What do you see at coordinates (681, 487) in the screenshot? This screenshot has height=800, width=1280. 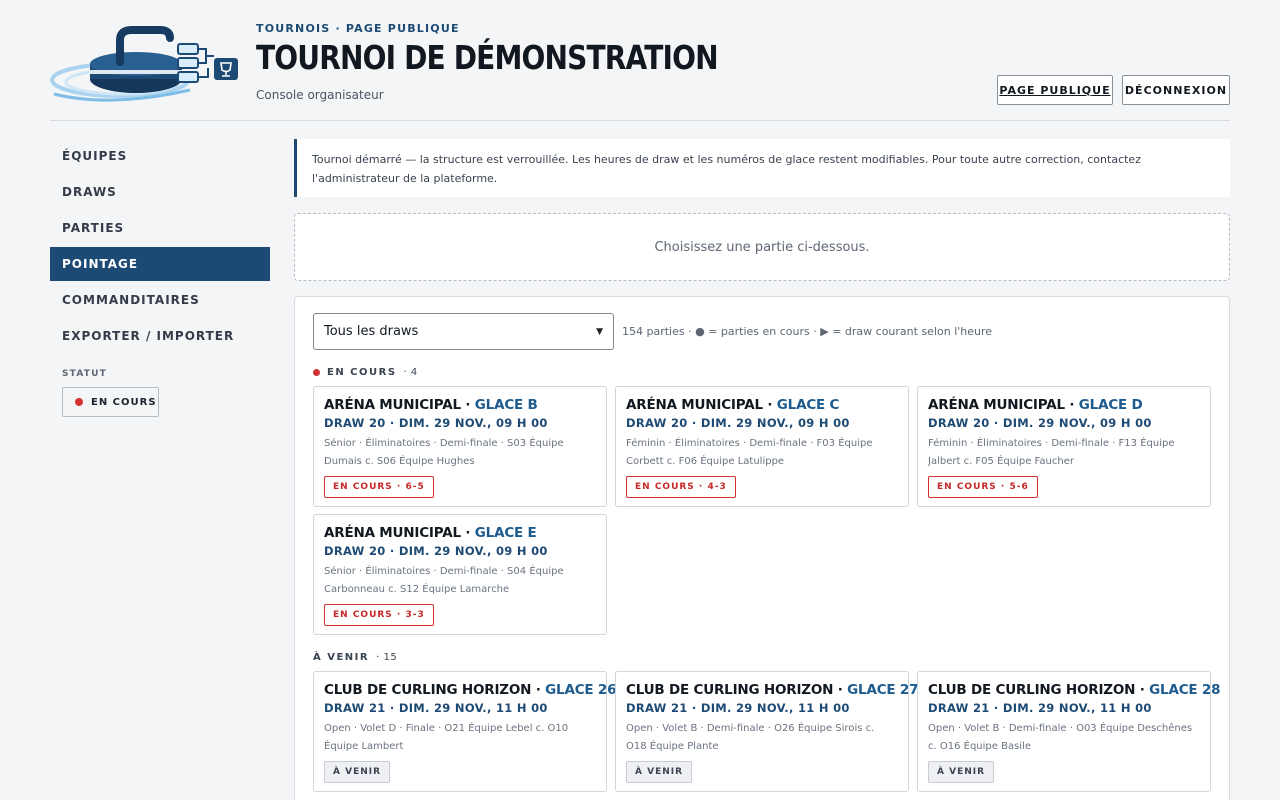 I see `game-status-badge: EN COURS · 4-3` at bounding box center [681, 487].